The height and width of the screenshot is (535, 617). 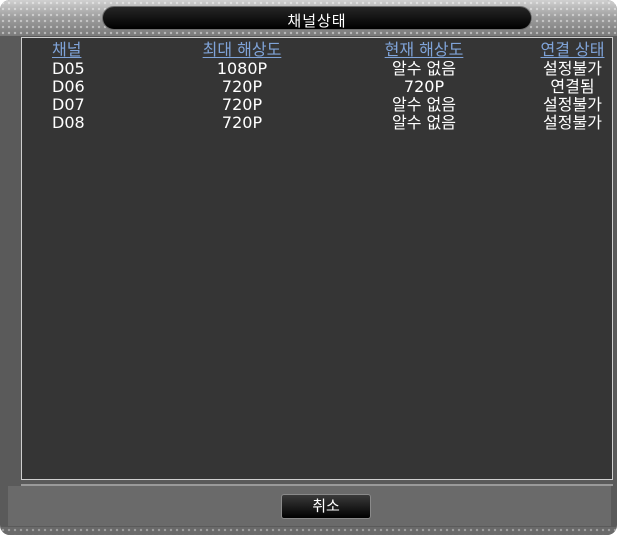 I want to click on frame-border, so click(x=308, y=531).